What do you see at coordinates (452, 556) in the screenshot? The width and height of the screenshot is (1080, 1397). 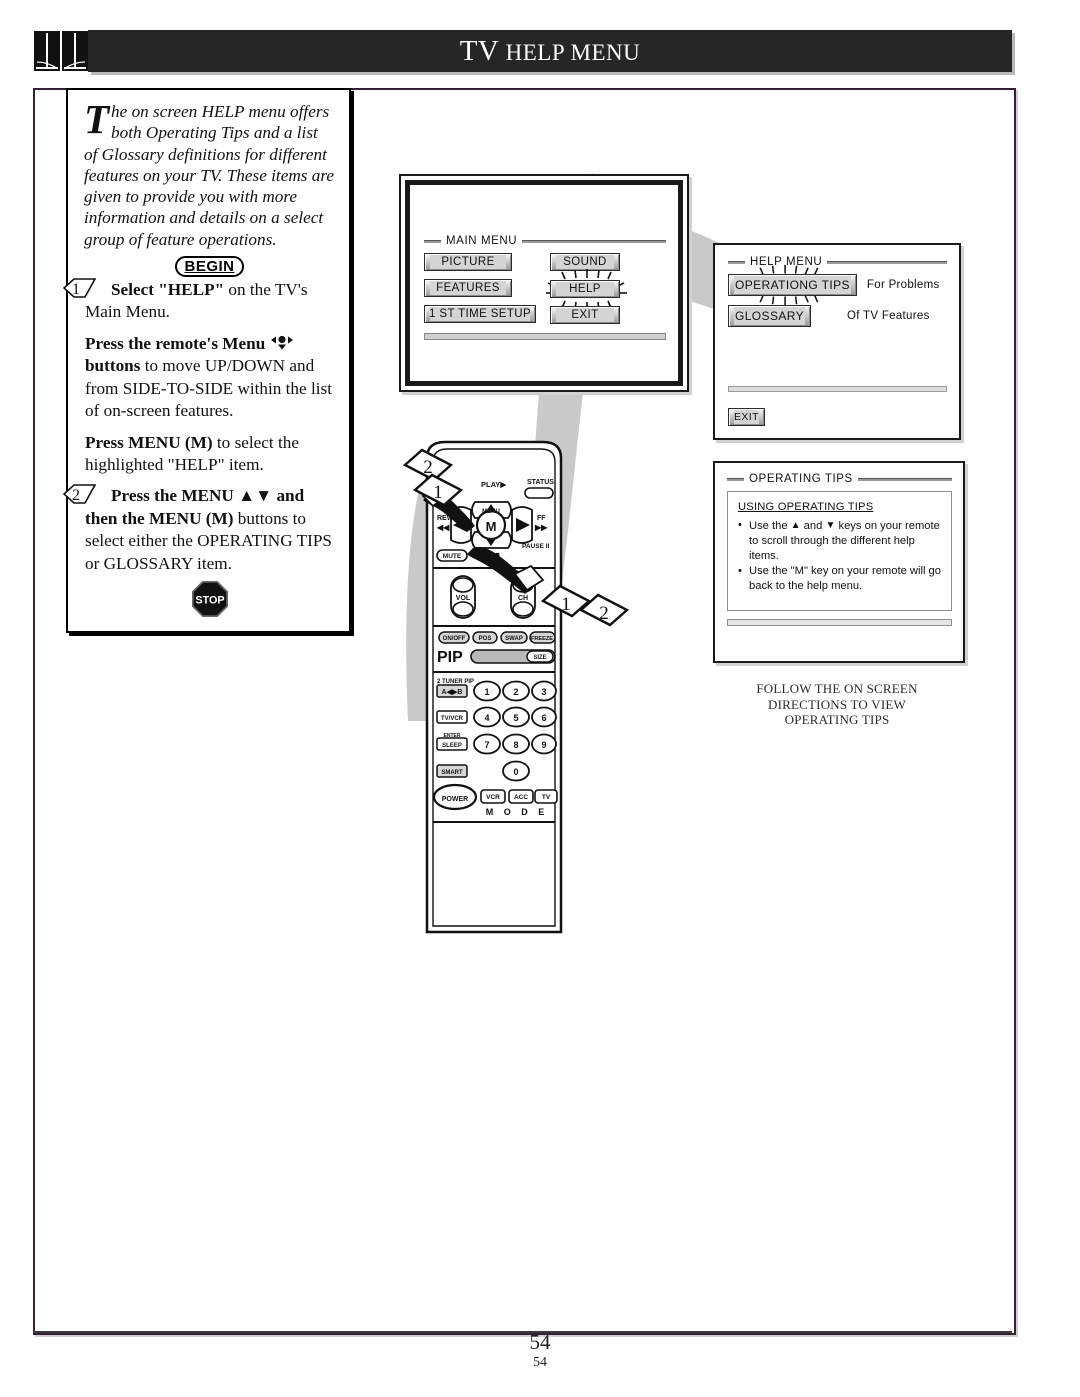 I see `remote-label-mute: MUTE` at bounding box center [452, 556].